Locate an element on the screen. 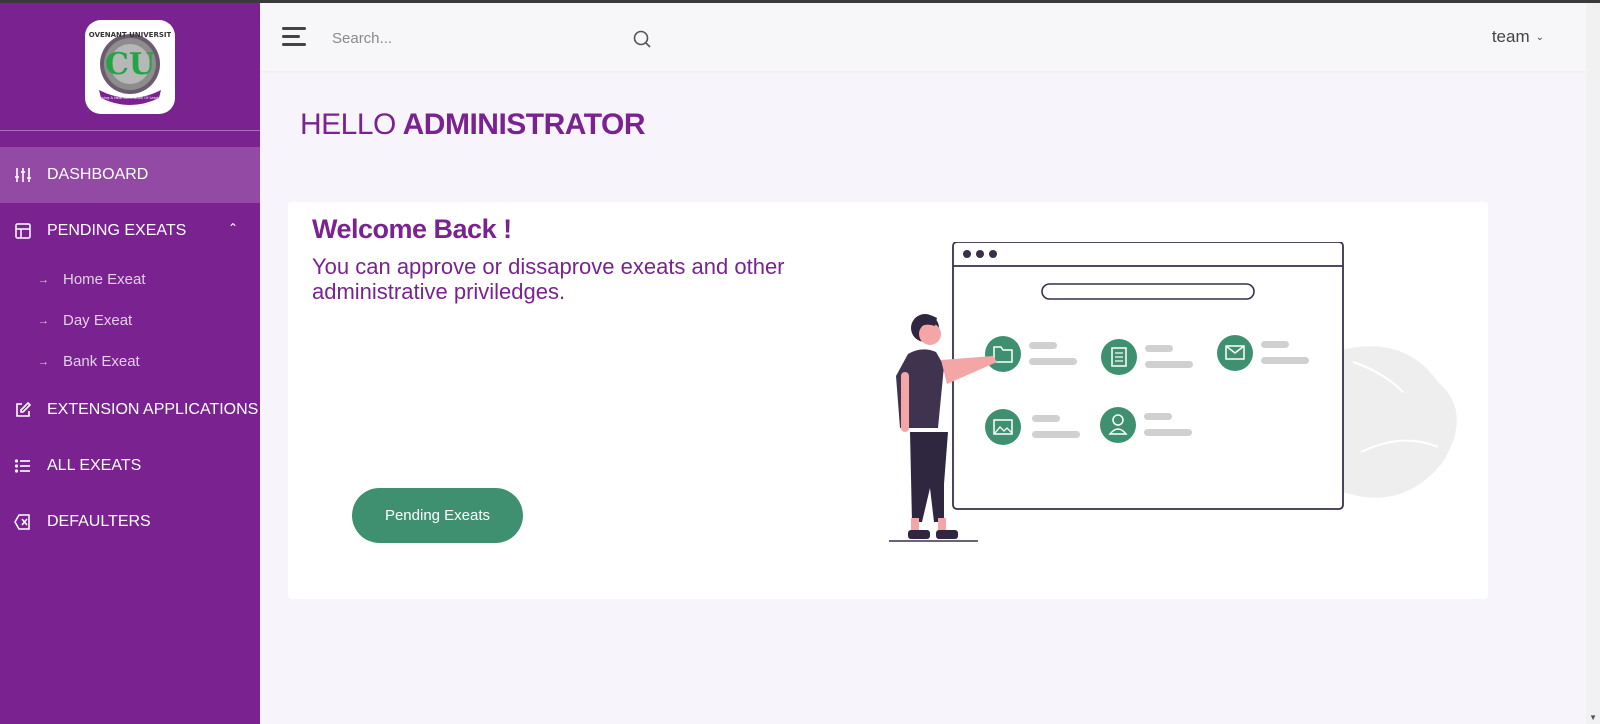 This screenshot has width=1600, height=724. user-name: team is located at coordinates (1510, 36).